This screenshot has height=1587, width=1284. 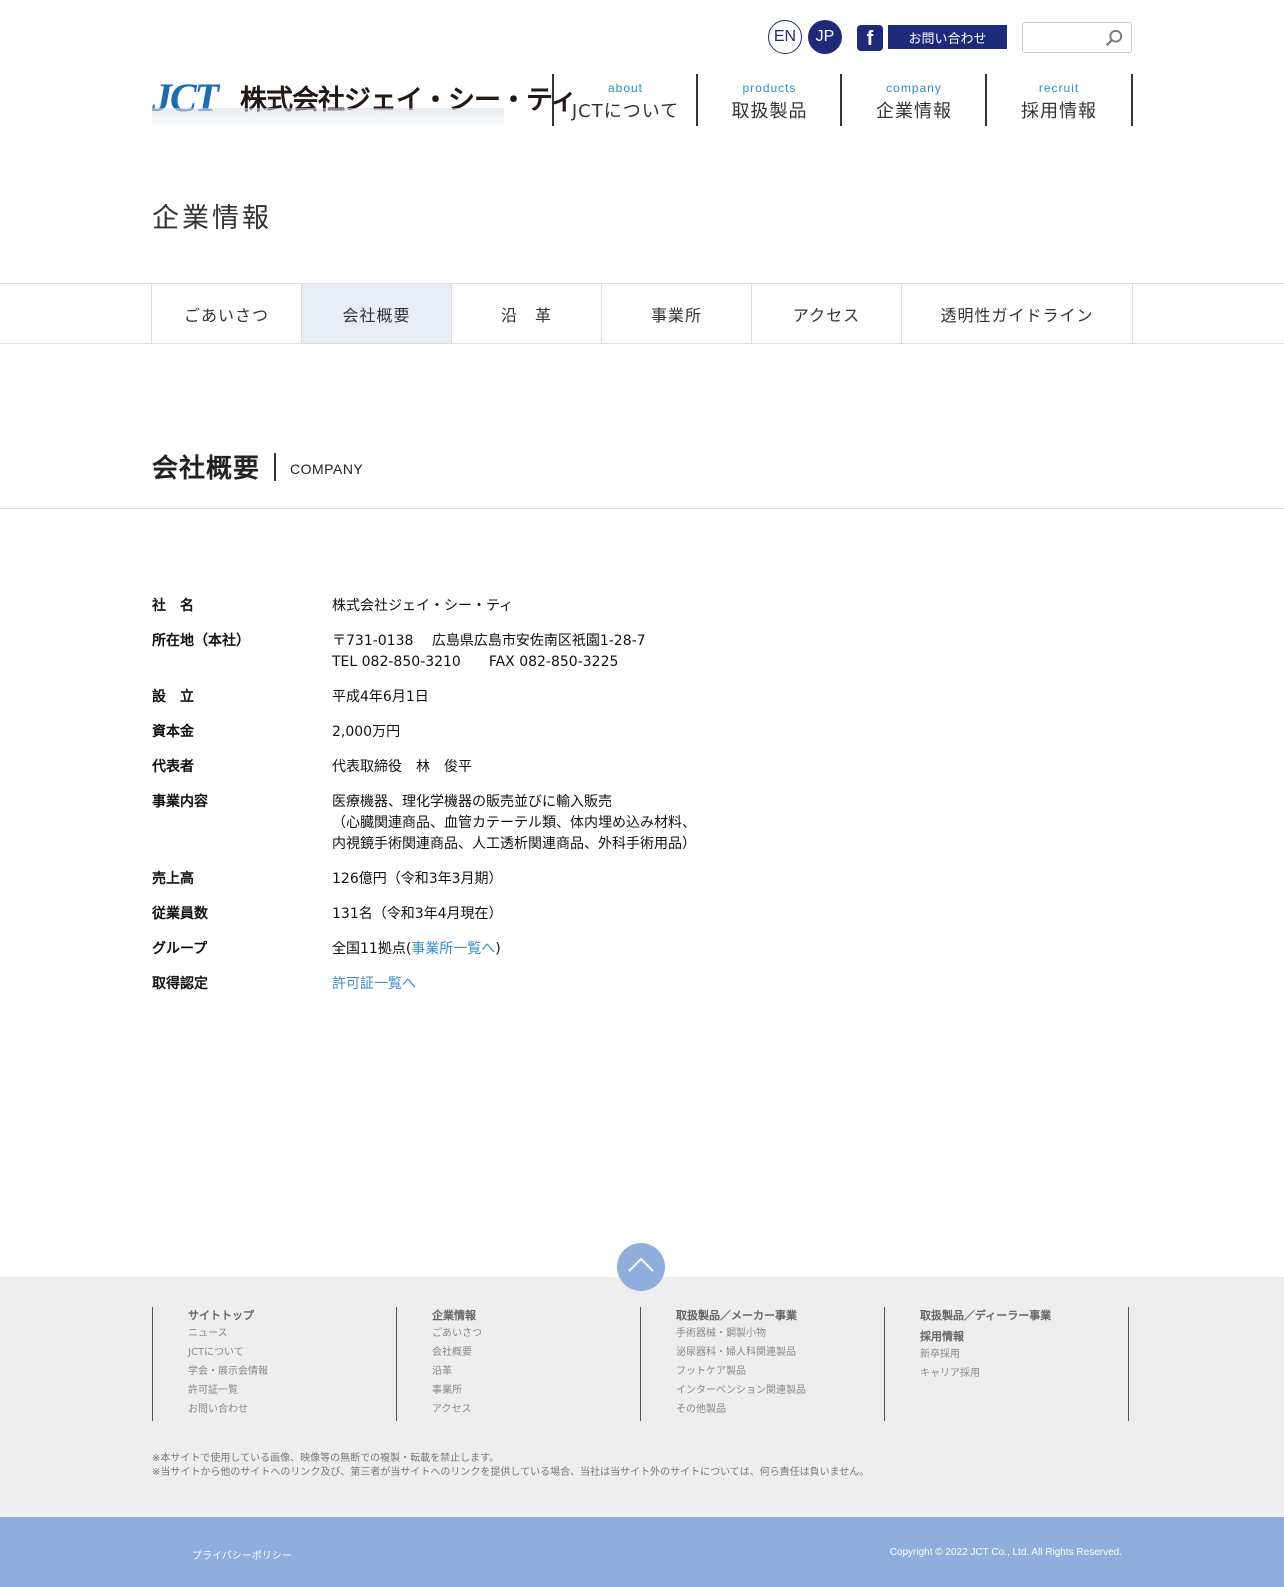 What do you see at coordinates (625, 88) in the screenshot?
I see `nav-about-en: about` at bounding box center [625, 88].